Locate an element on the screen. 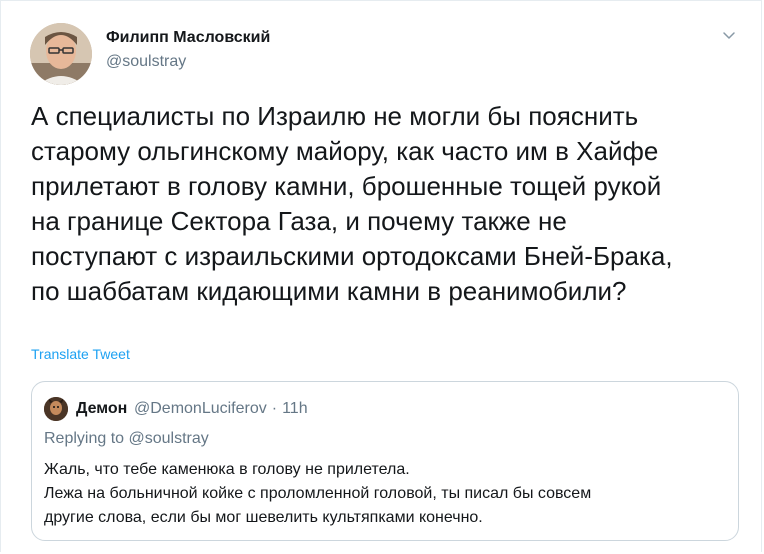 The width and height of the screenshot is (764, 554). translate-tweet-link: Translate Tweet is located at coordinates (80, 354).